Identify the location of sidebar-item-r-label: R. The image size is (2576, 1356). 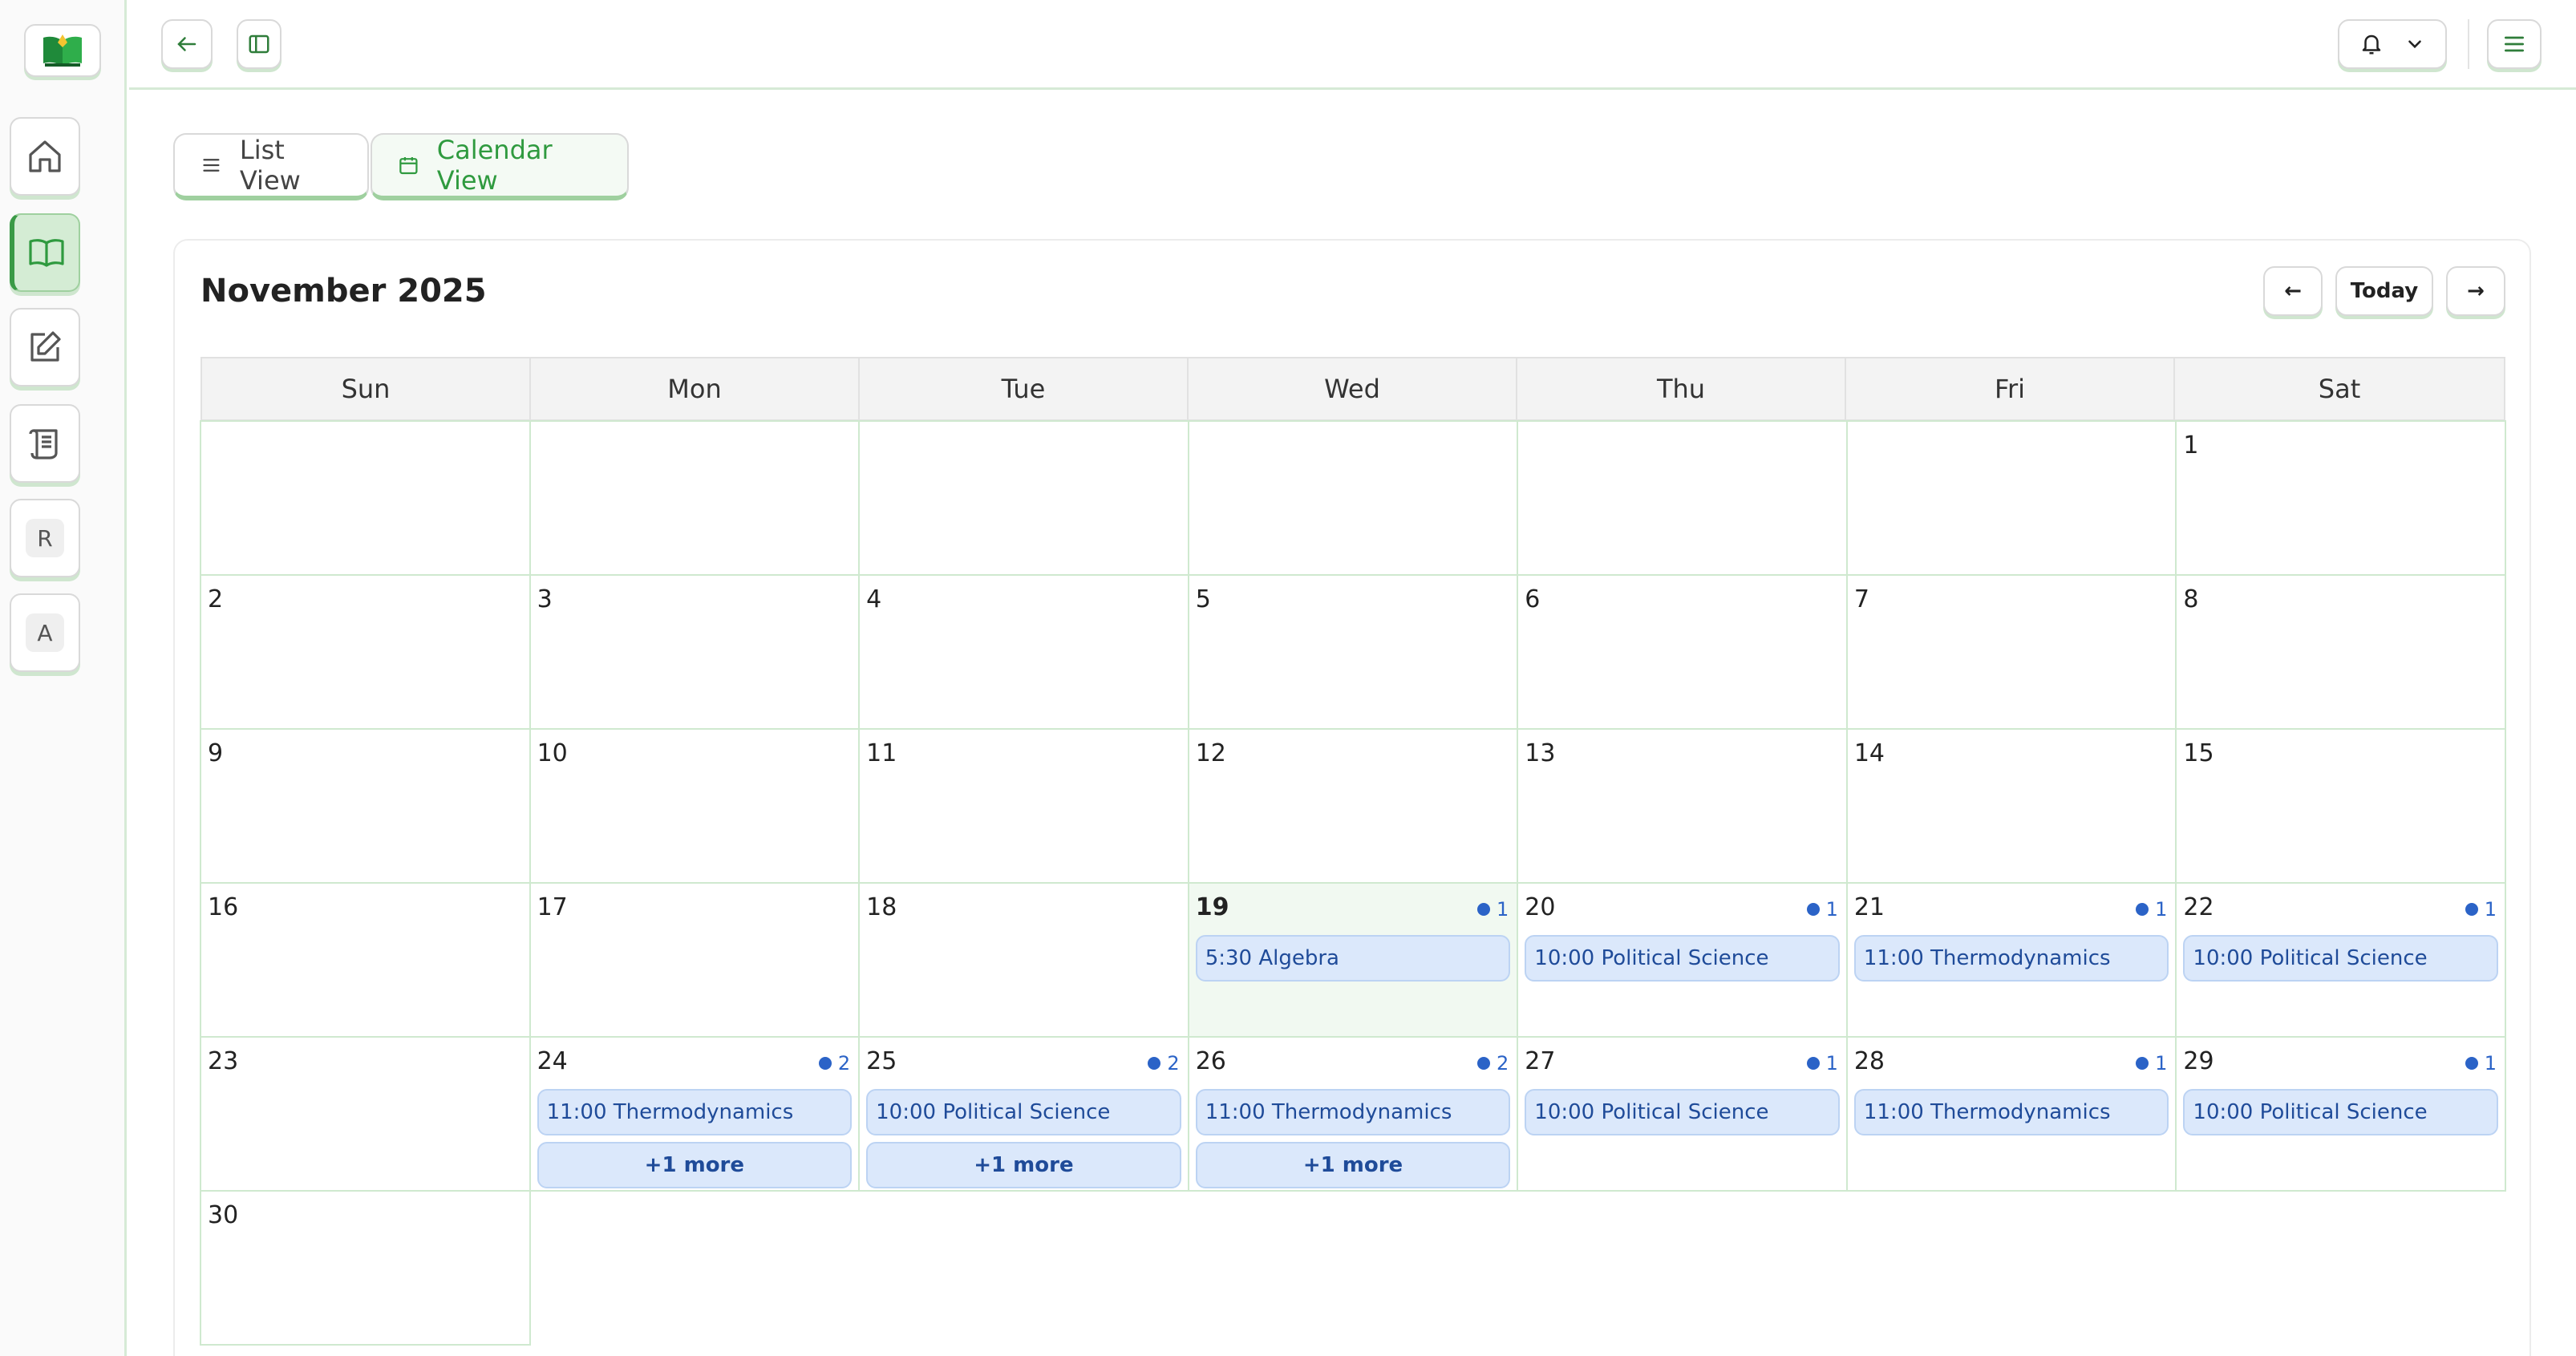
(45, 538).